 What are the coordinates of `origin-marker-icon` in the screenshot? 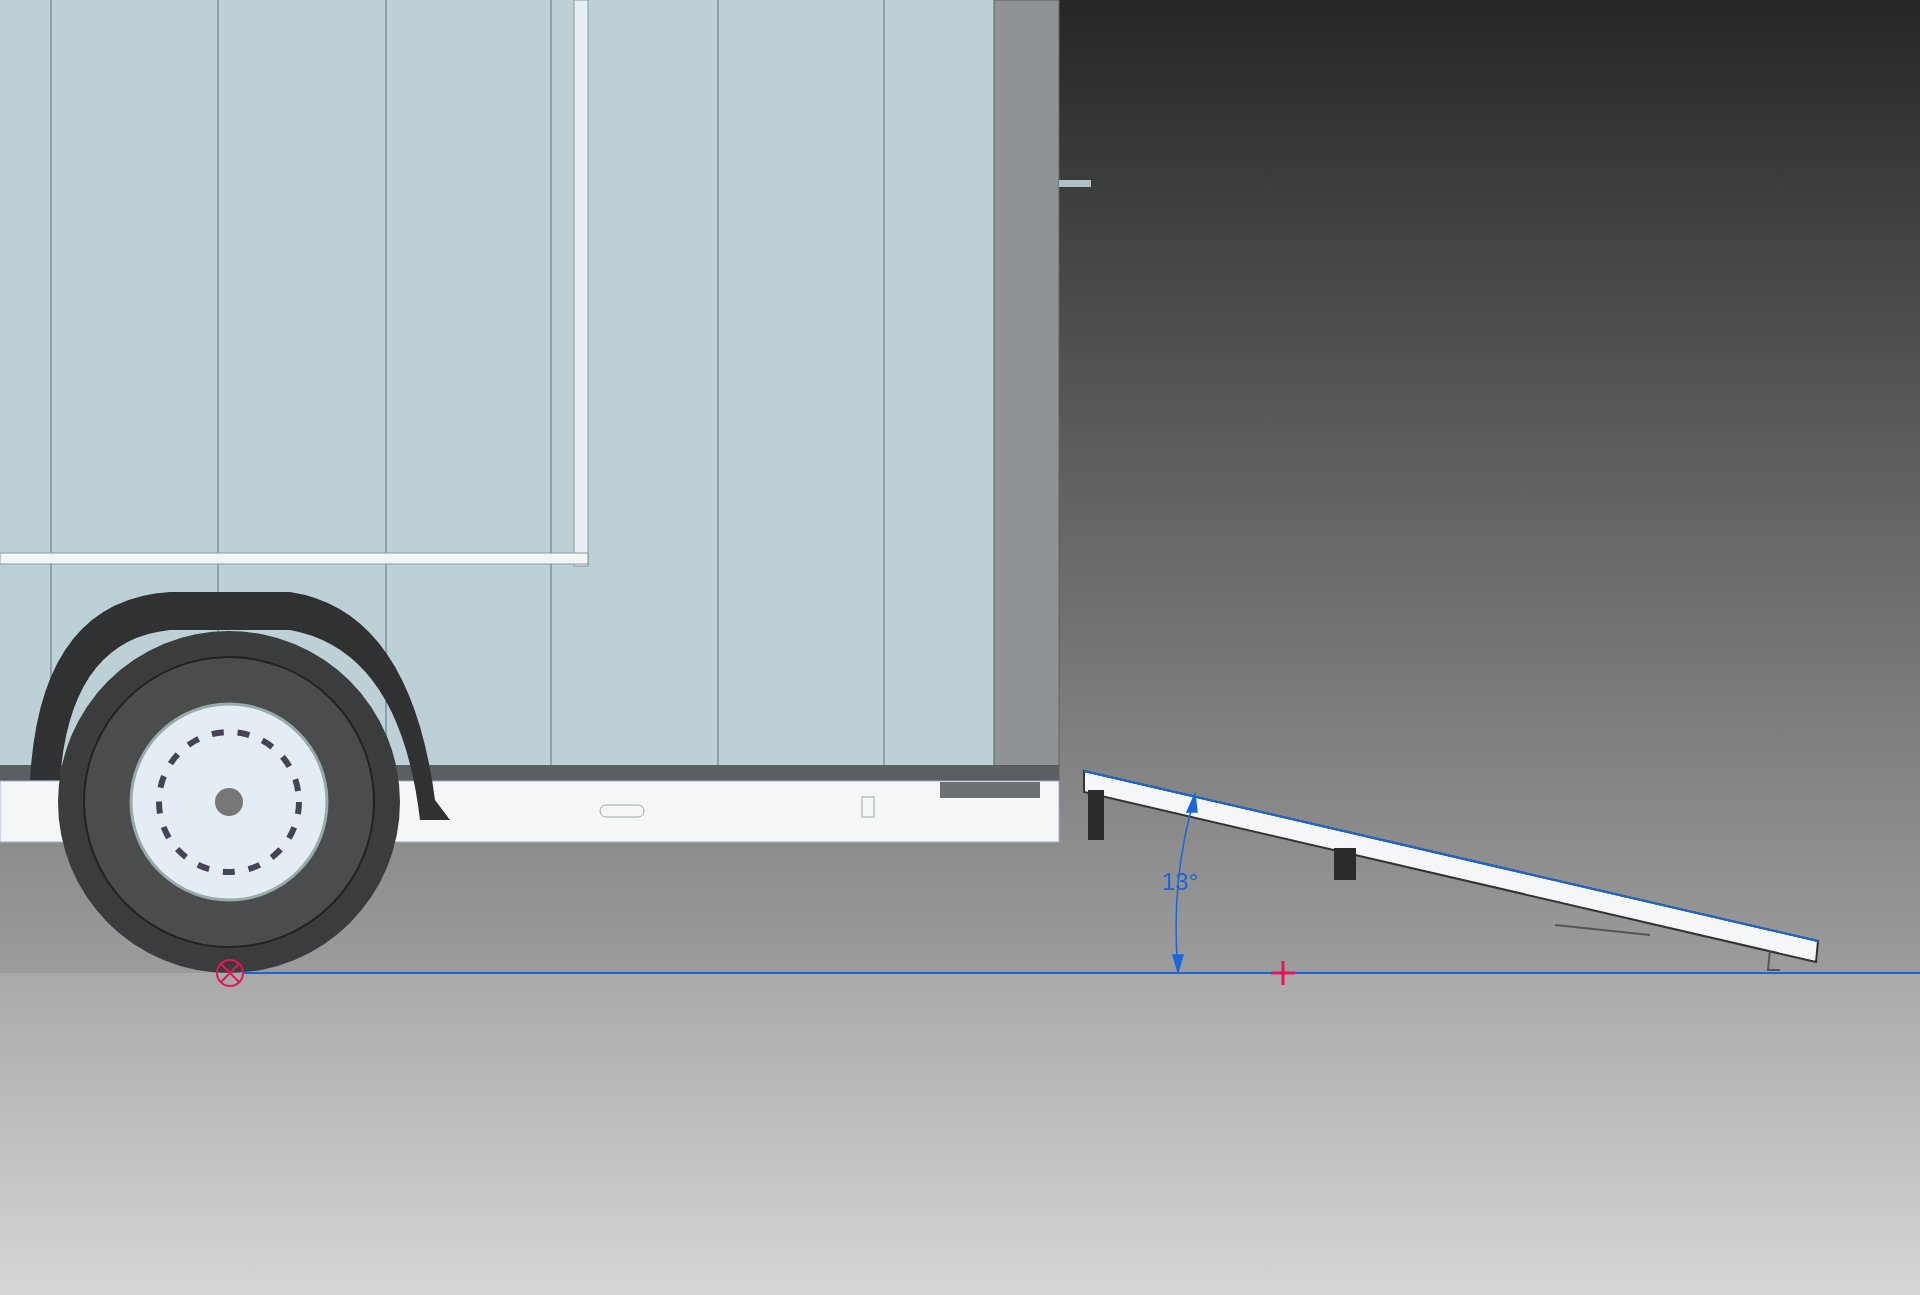 It's located at (230, 973).